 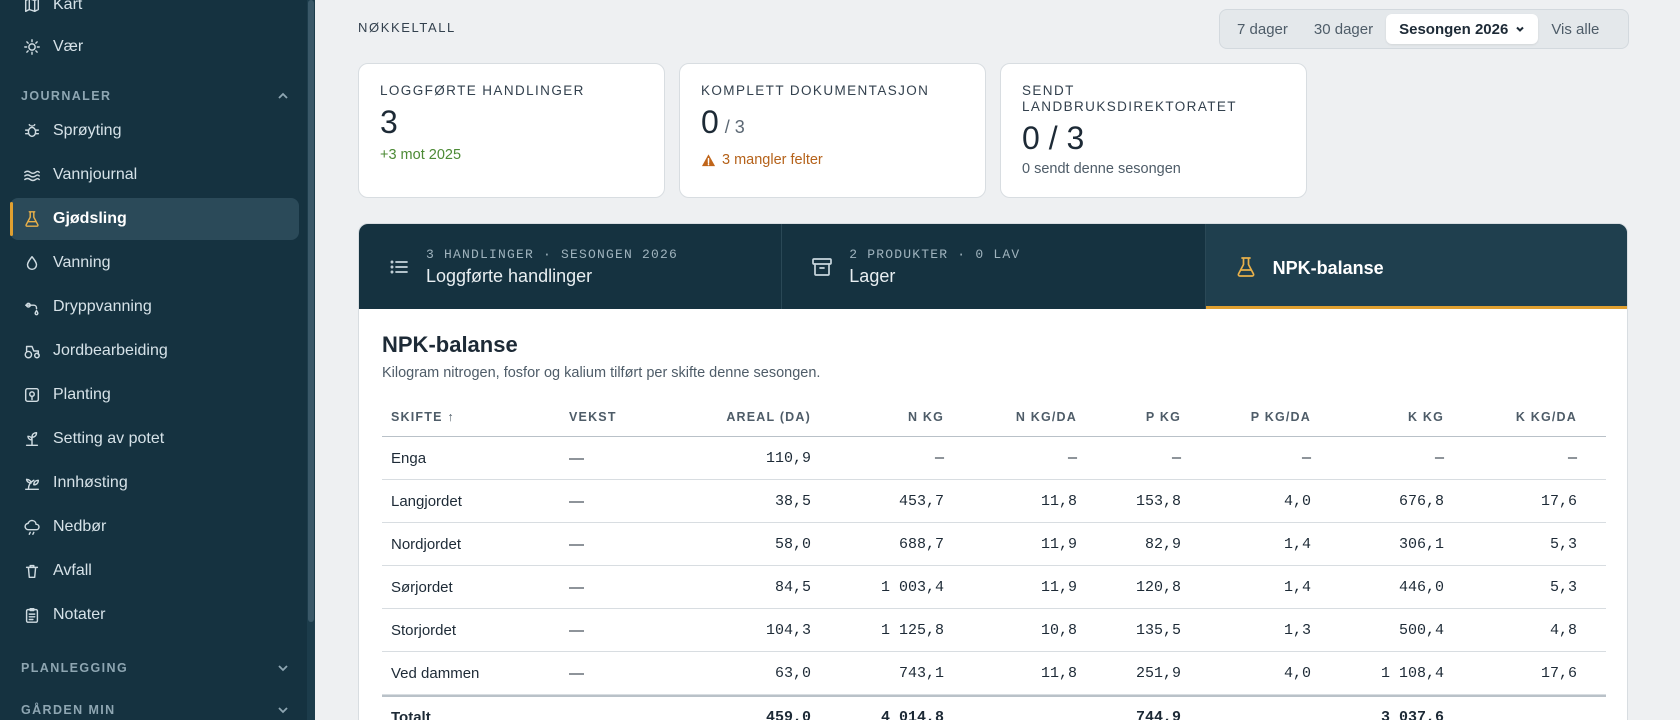 I want to click on section-journaler: JOURNALER, so click(x=155, y=96).